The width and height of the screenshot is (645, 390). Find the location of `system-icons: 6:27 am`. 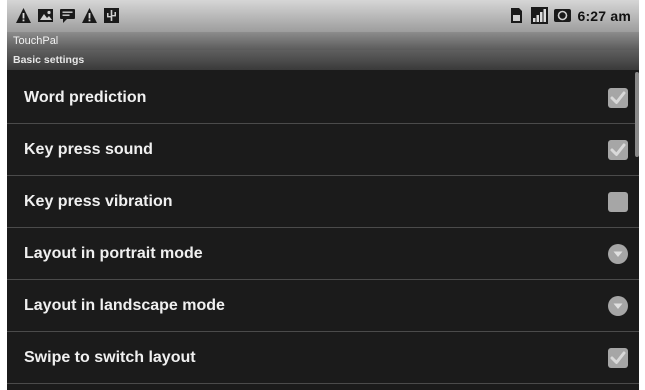

system-icons: 6:27 am is located at coordinates (569, 15).